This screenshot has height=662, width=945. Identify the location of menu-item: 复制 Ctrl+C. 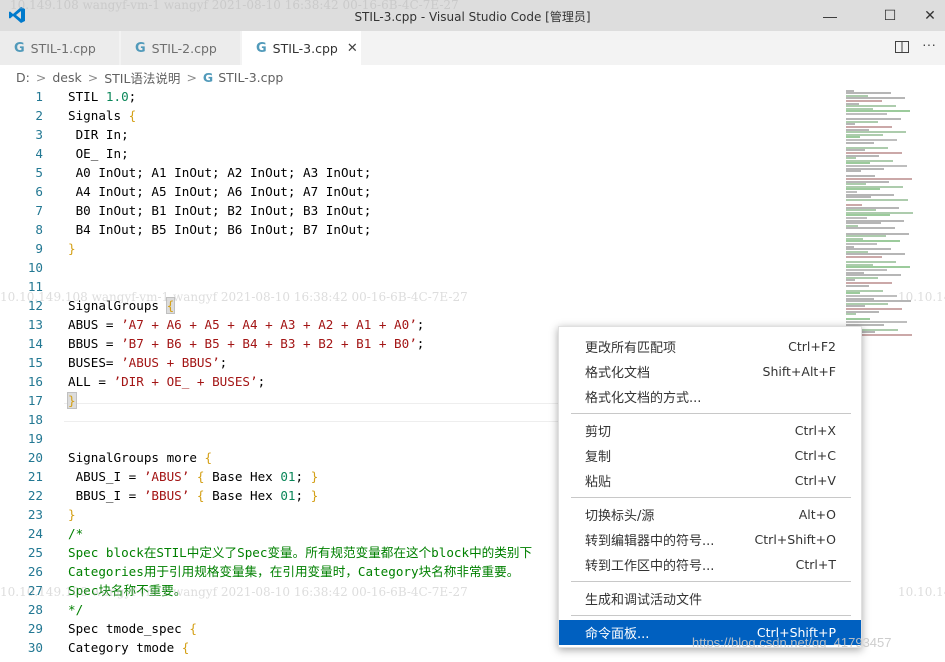
(710, 455).